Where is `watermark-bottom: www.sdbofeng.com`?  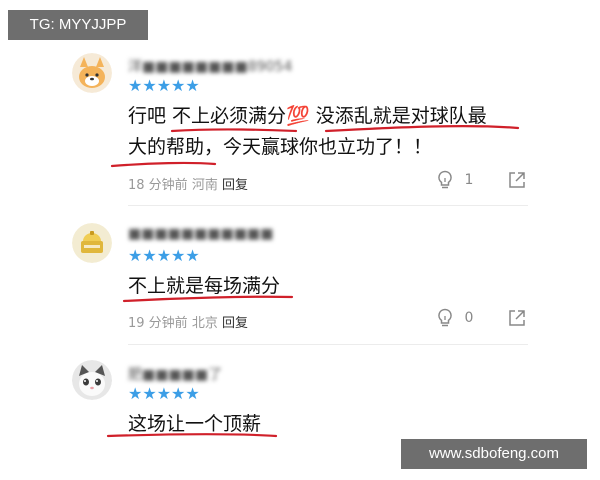 watermark-bottom: www.sdbofeng.com is located at coordinates (494, 454).